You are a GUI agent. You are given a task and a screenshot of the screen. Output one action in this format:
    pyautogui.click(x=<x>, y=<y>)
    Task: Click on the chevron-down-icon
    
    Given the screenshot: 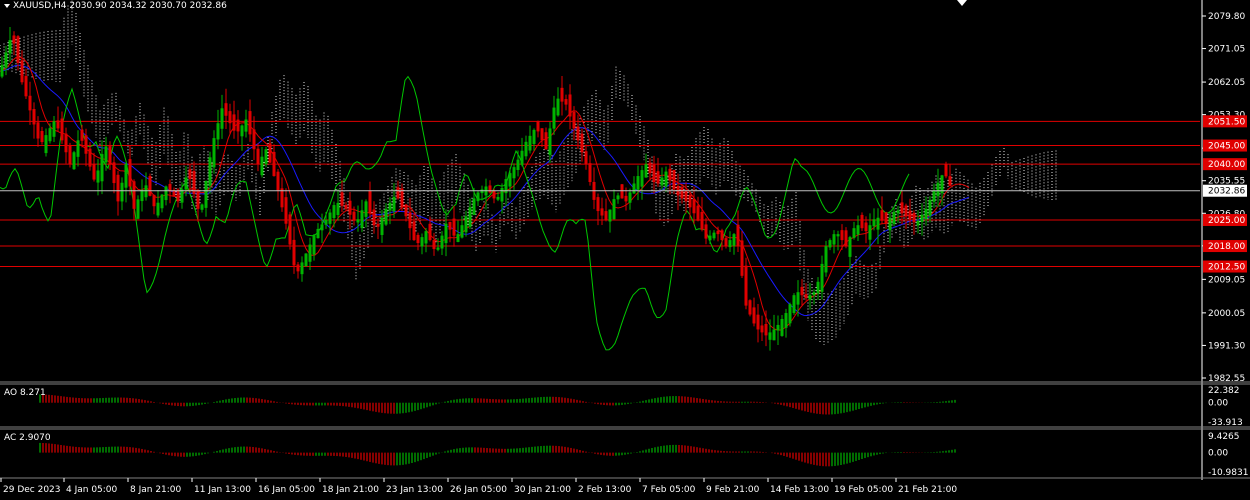 What is the action you would take?
    pyautogui.click(x=7, y=5)
    